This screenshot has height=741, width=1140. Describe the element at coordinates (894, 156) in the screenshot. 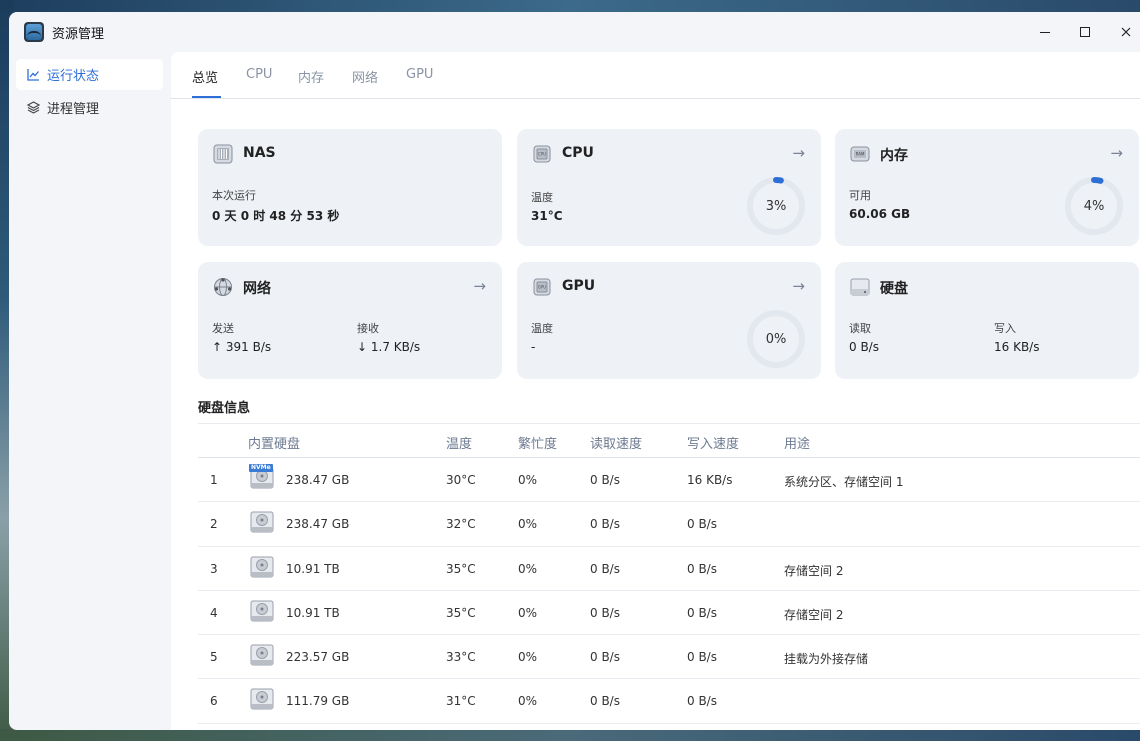

I see `memory-title: 内存` at that location.